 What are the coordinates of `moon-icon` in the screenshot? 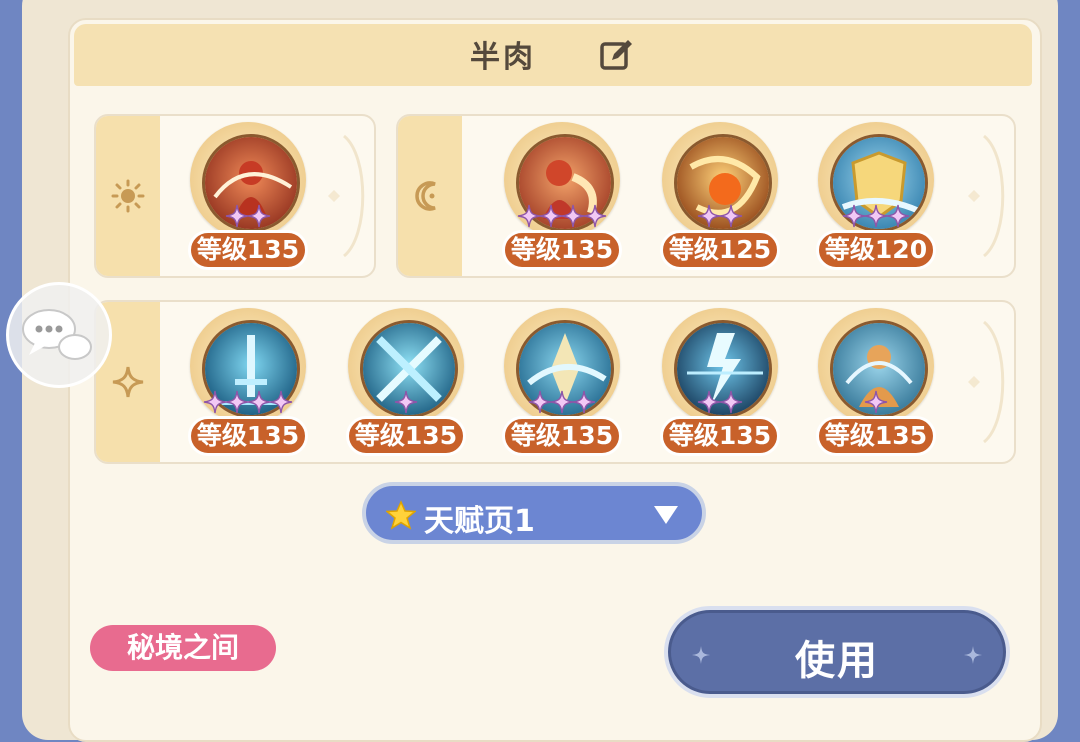 It's located at (425, 196).